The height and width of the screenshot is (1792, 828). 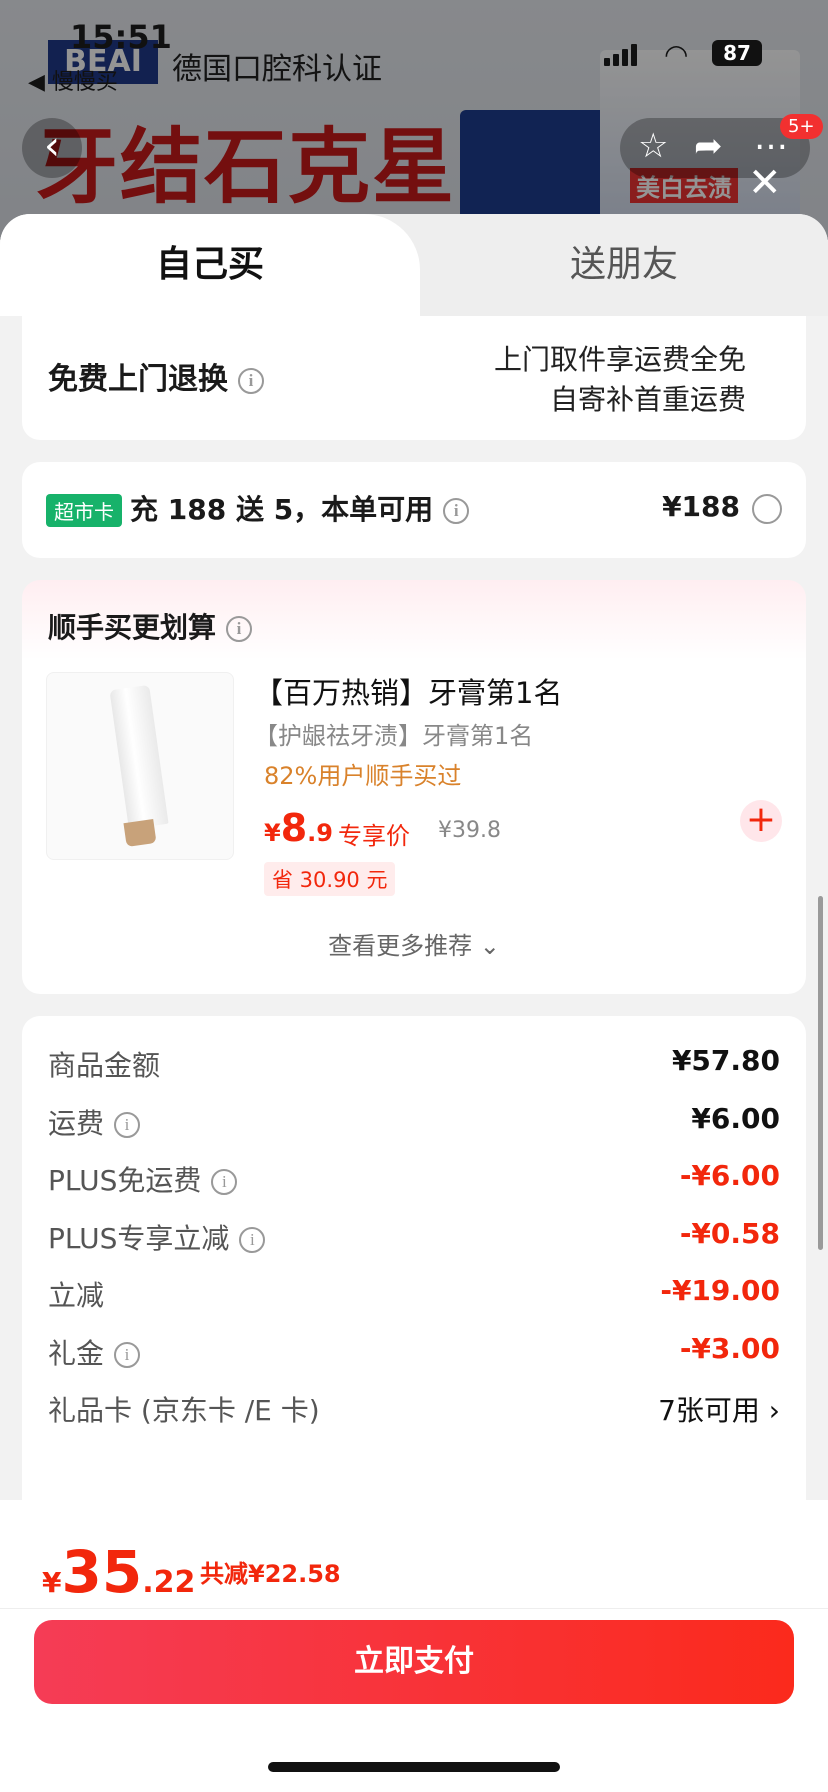 What do you see at coordinates (414, 1233) in the screenshot?
I see `summary-row: PLUS专享立减 i -¥0.58` at bounding box center [414, 1233].